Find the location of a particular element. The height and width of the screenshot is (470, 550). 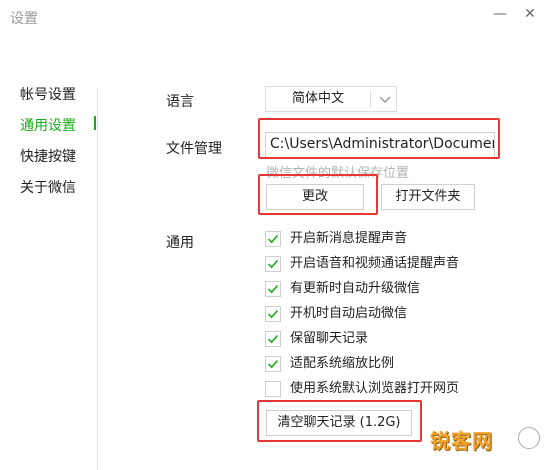

sidebar-item-account: 帐号设置 is located at coordinates (48, 94).